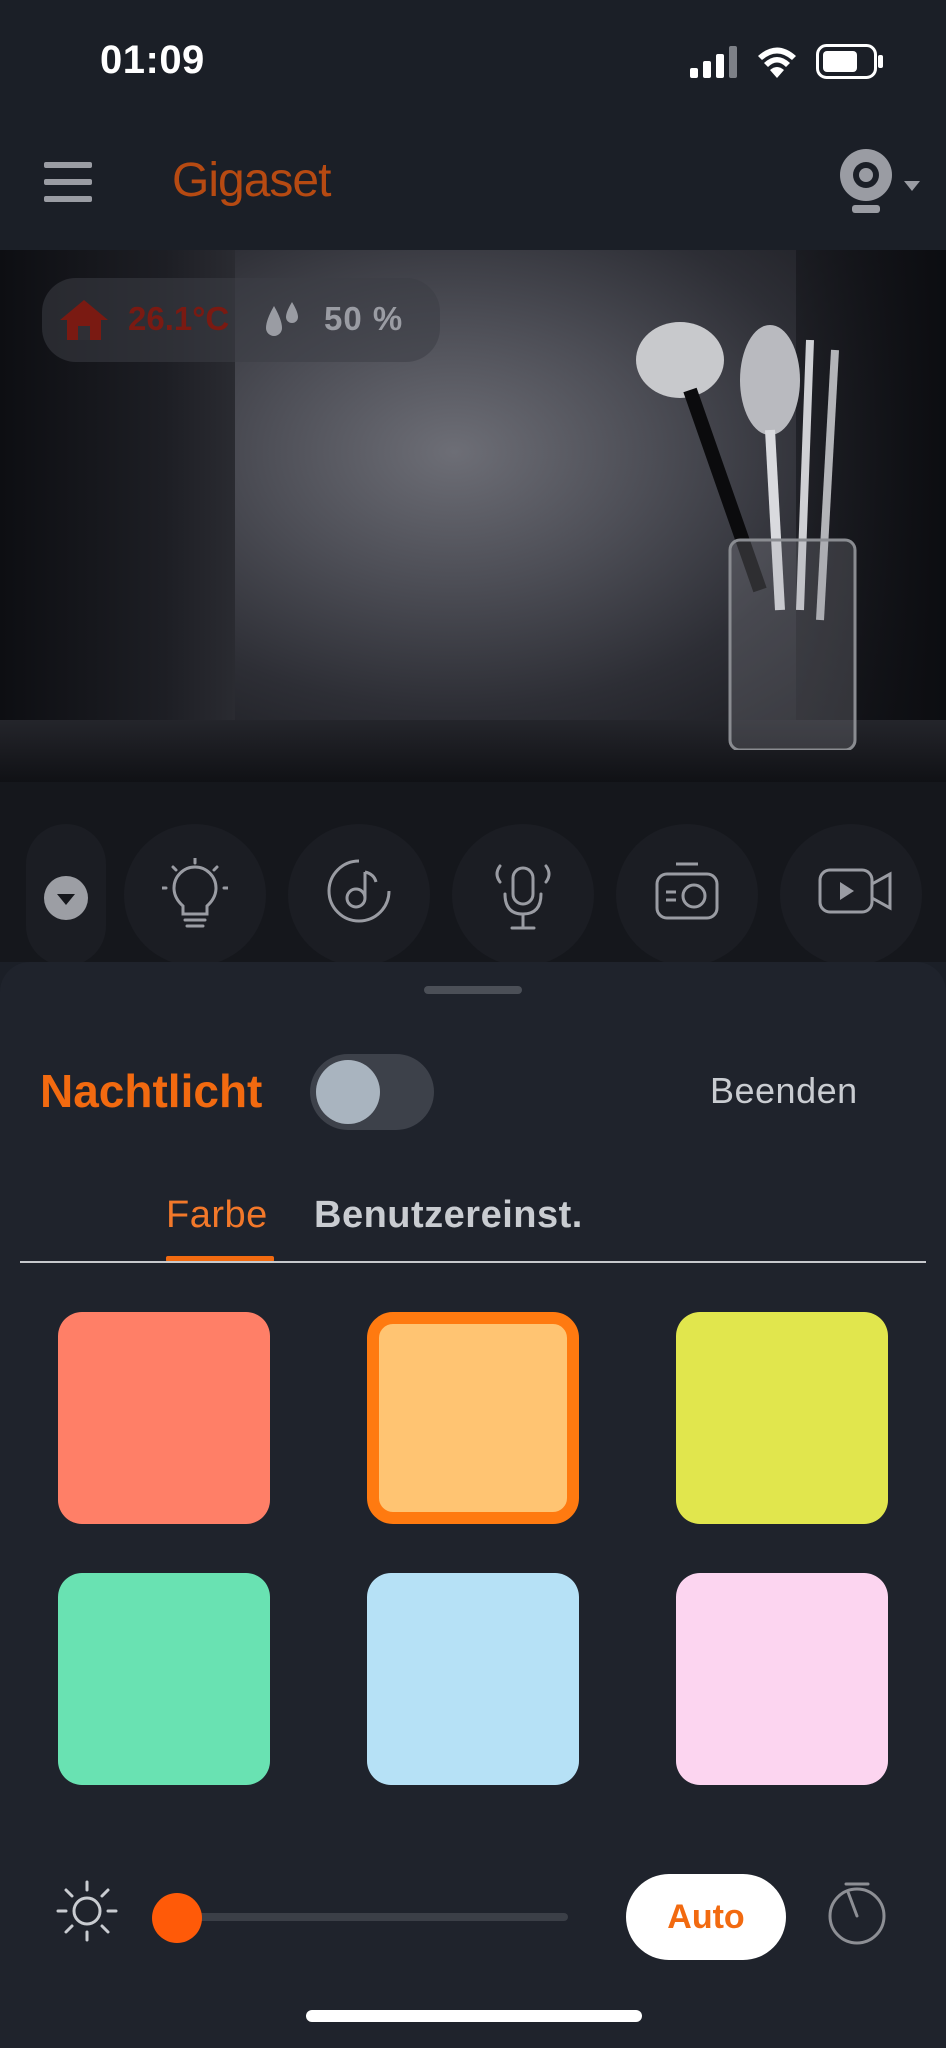 This screenshot has height=2048, width=946. I want to click on brightness-slider-track, so click(371, 1917).